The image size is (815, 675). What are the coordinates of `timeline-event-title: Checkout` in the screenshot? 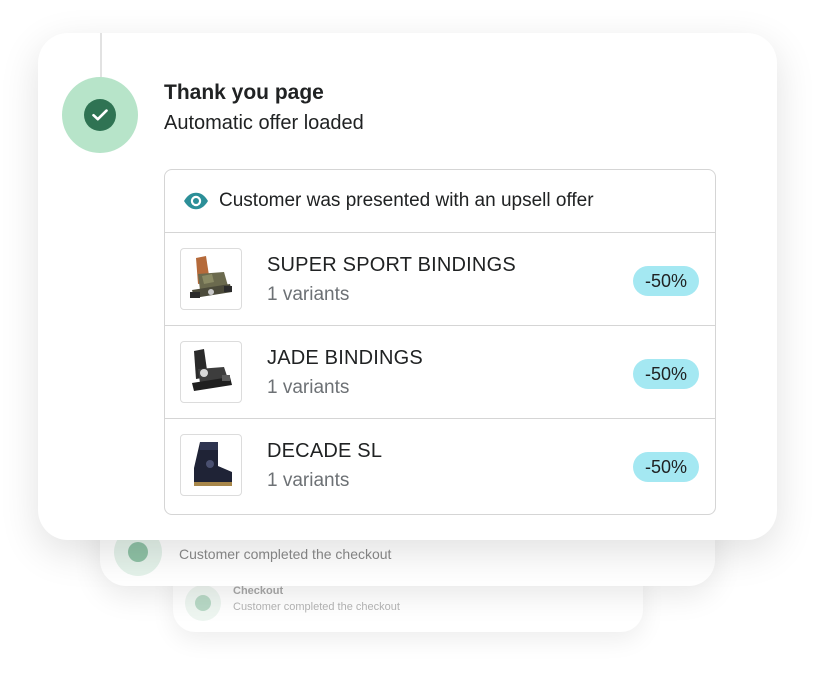 It's located at (258, 591).